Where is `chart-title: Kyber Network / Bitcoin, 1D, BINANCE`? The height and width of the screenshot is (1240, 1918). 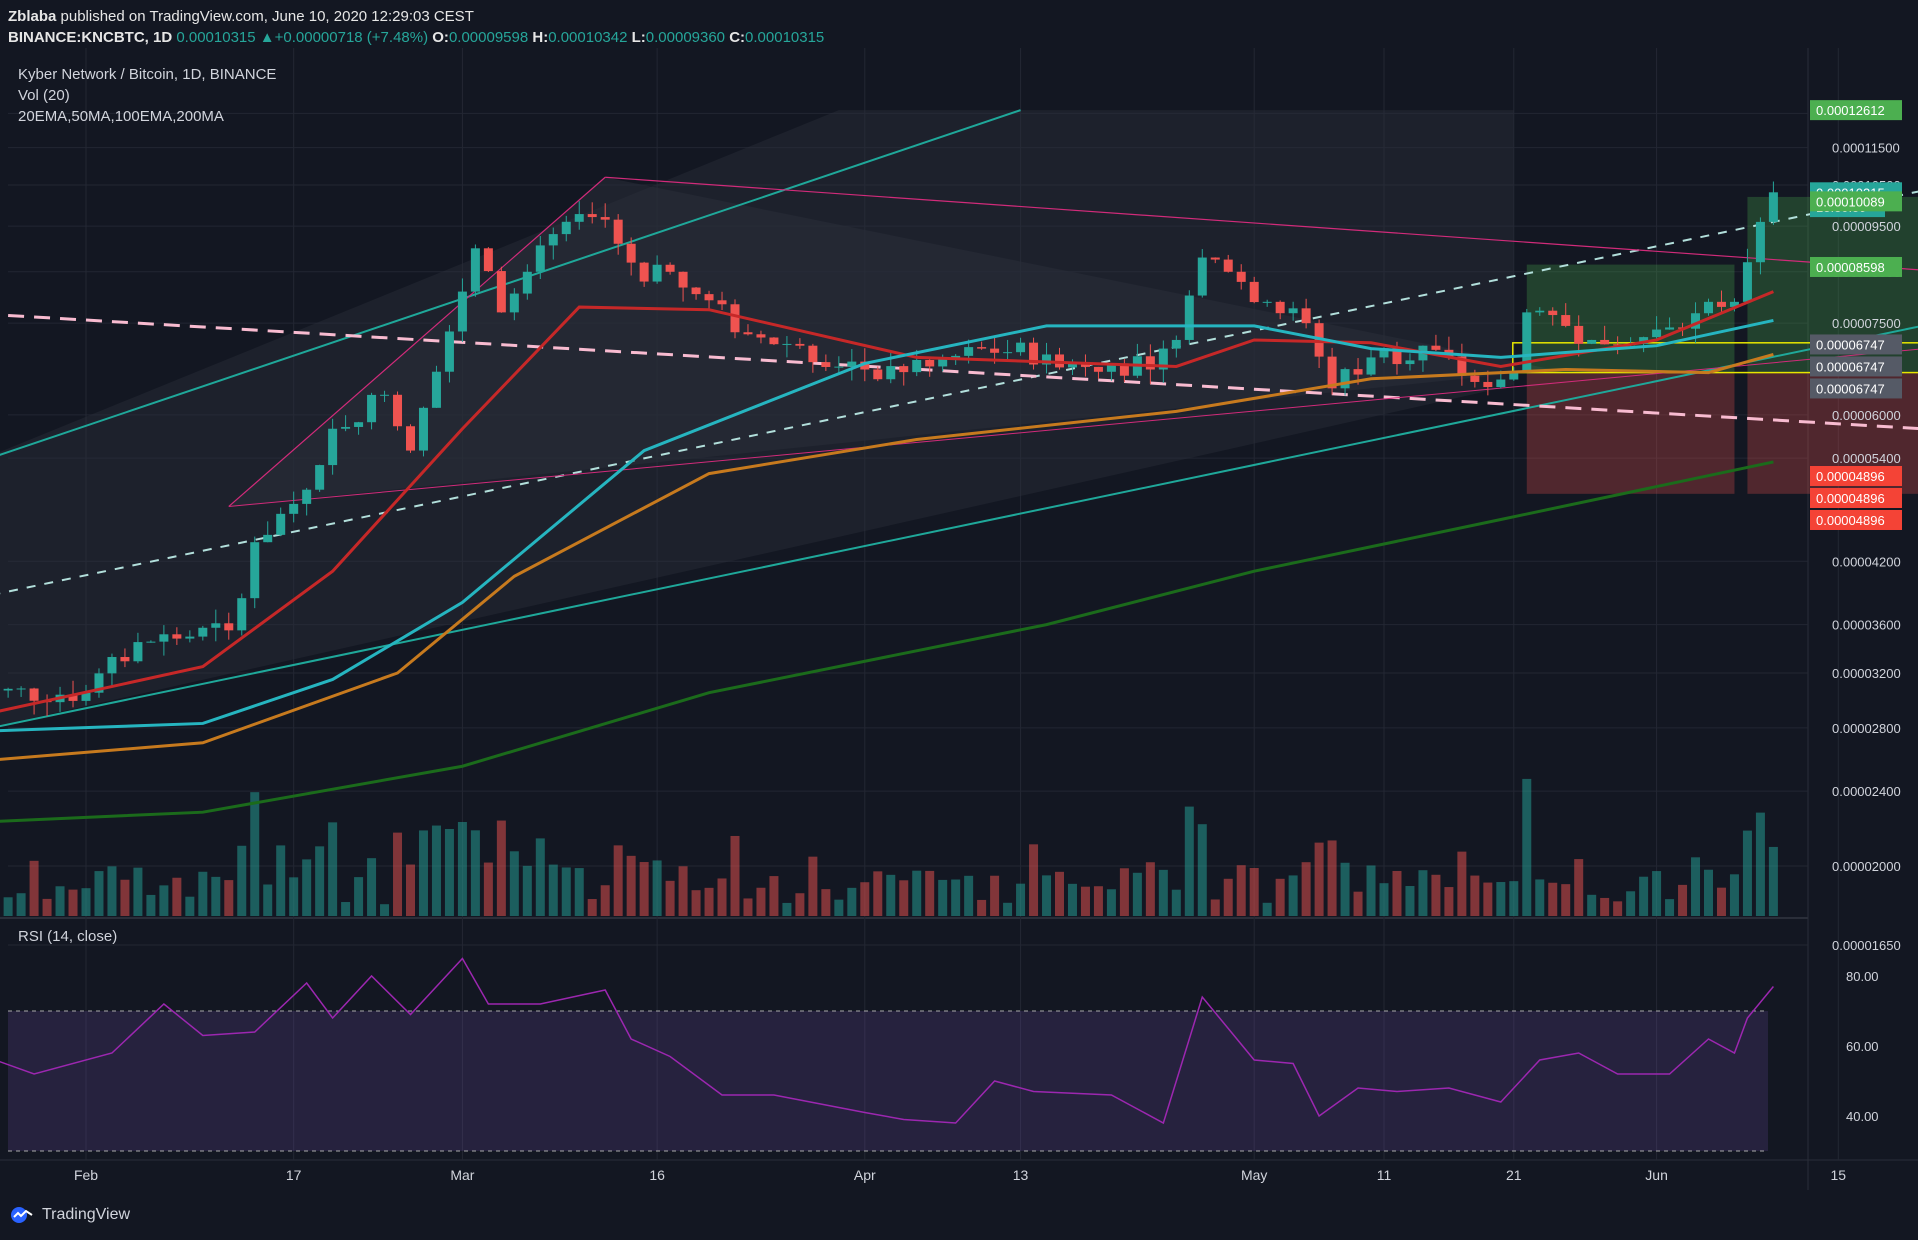
chart-title: Kyber Network / Bitcoin, 1D, BINANCE is located at coordinates (147, 74).